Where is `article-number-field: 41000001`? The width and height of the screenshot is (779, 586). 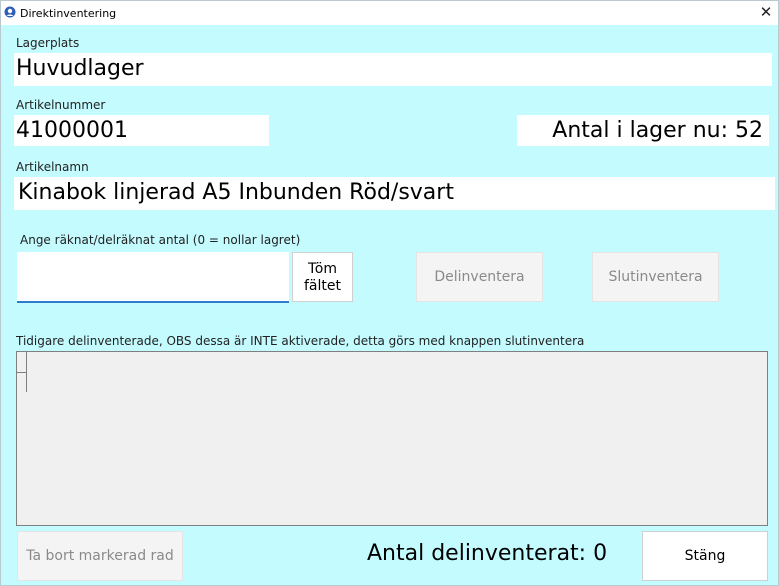 article-number-field: 41000001 is located at coordinates (141, 130).